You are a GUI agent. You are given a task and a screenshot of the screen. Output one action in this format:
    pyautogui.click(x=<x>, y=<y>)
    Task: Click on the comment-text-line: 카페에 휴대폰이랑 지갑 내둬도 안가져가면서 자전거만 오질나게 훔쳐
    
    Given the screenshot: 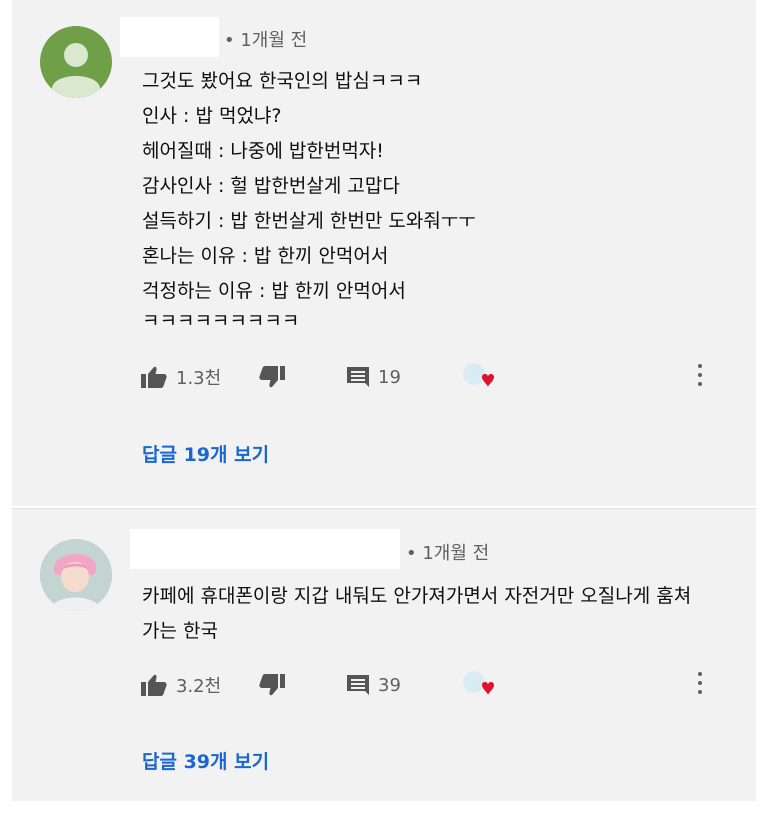 What is the action you would take?
    pyautogui.click(x=417, y=596)
    